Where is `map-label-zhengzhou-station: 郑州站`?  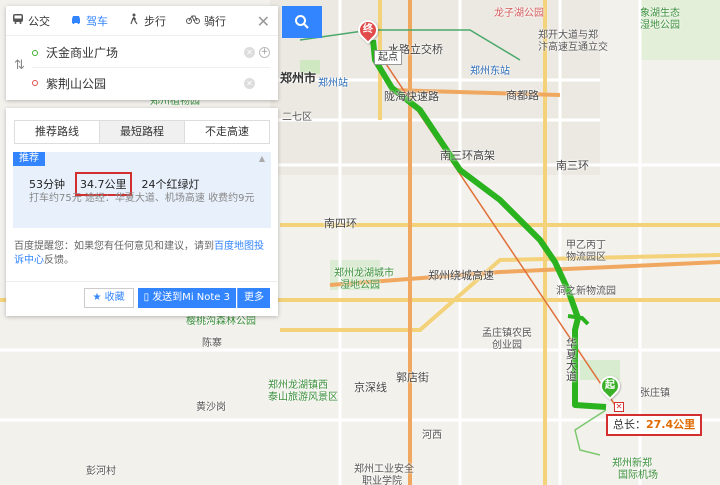 map-label-zhengzhou-station: 郑州站 is located at coordinates (333, 83).